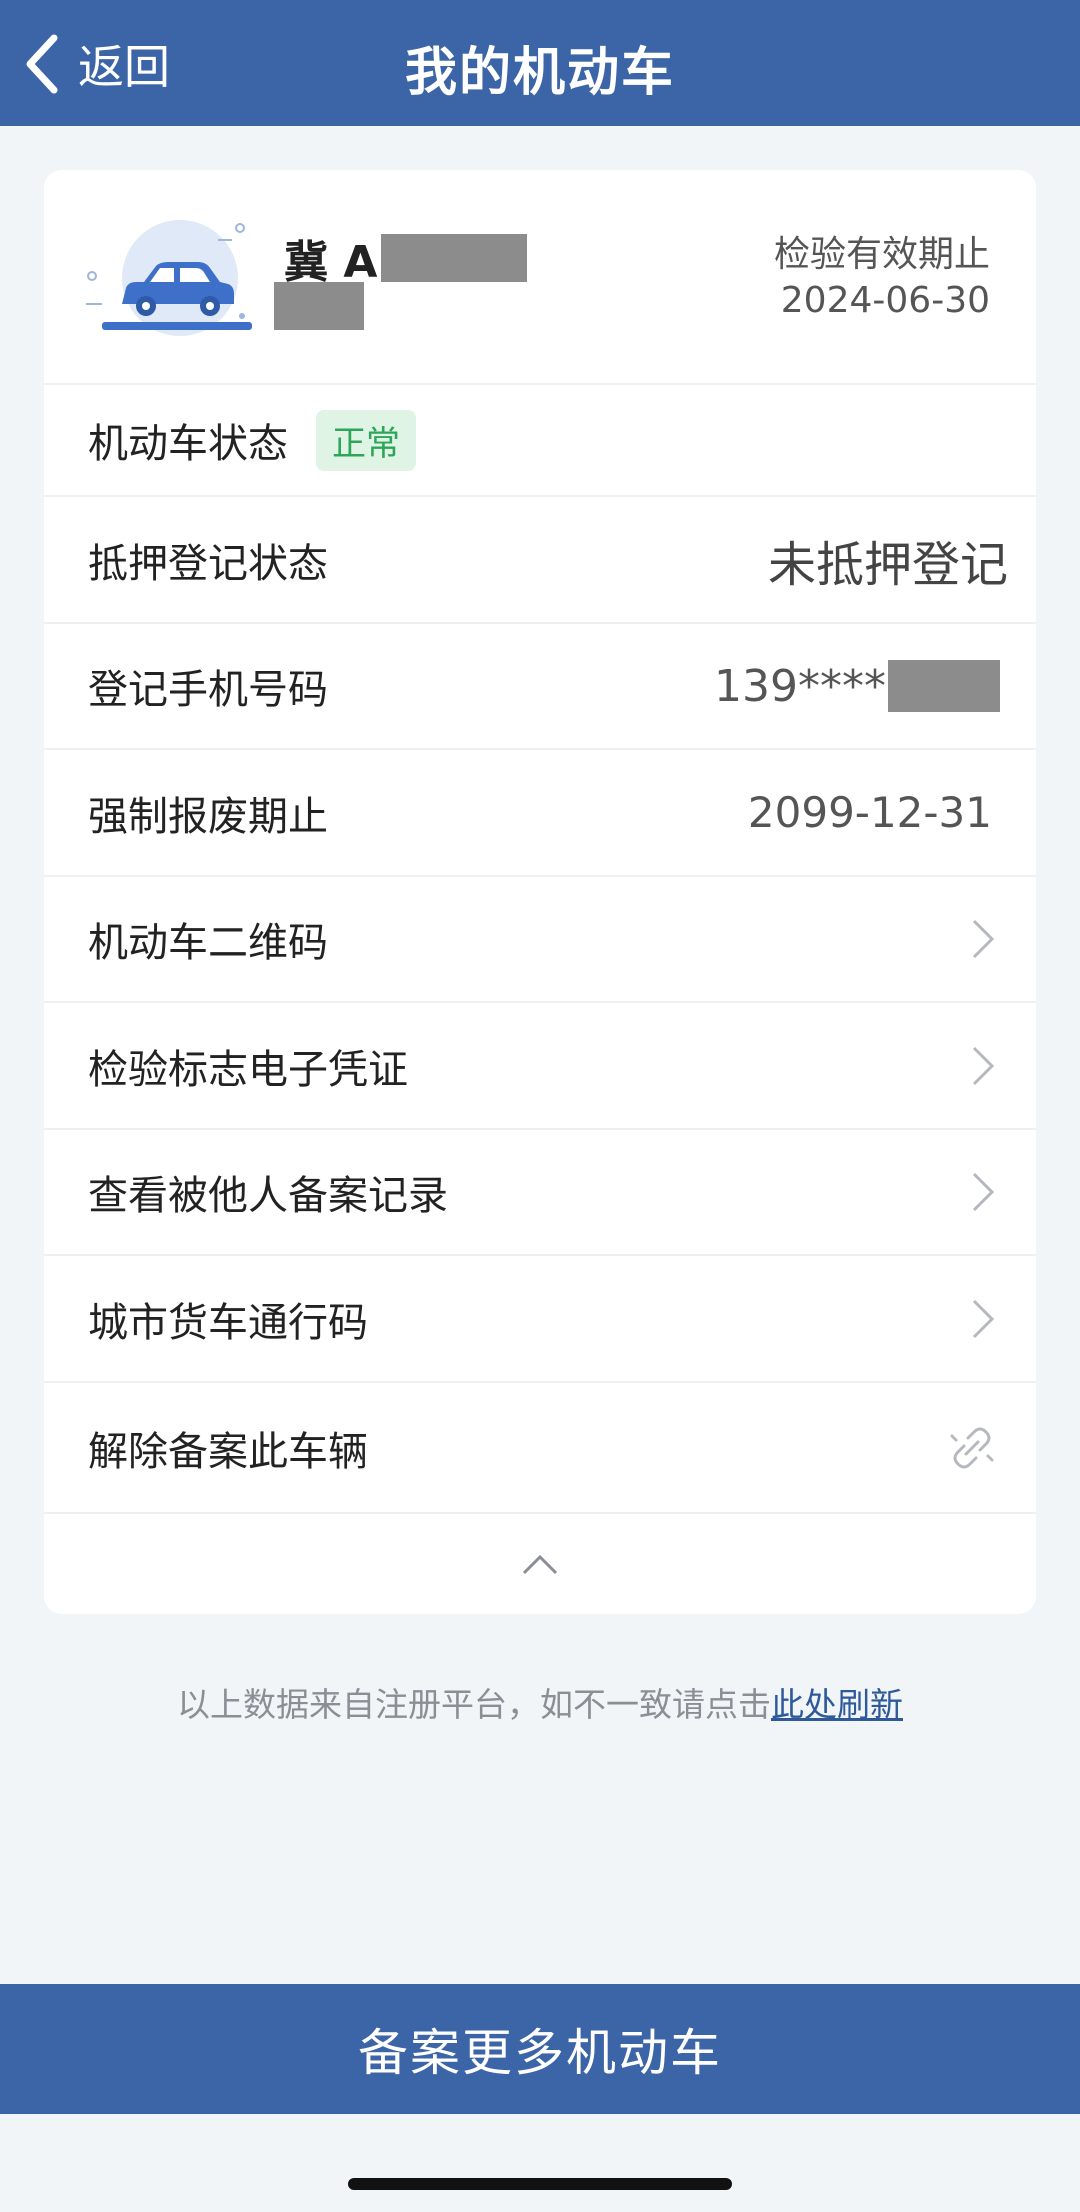  I want to click on row-mortgage-status: 抵押登记状态 未抵押登记, so click(540, 560).